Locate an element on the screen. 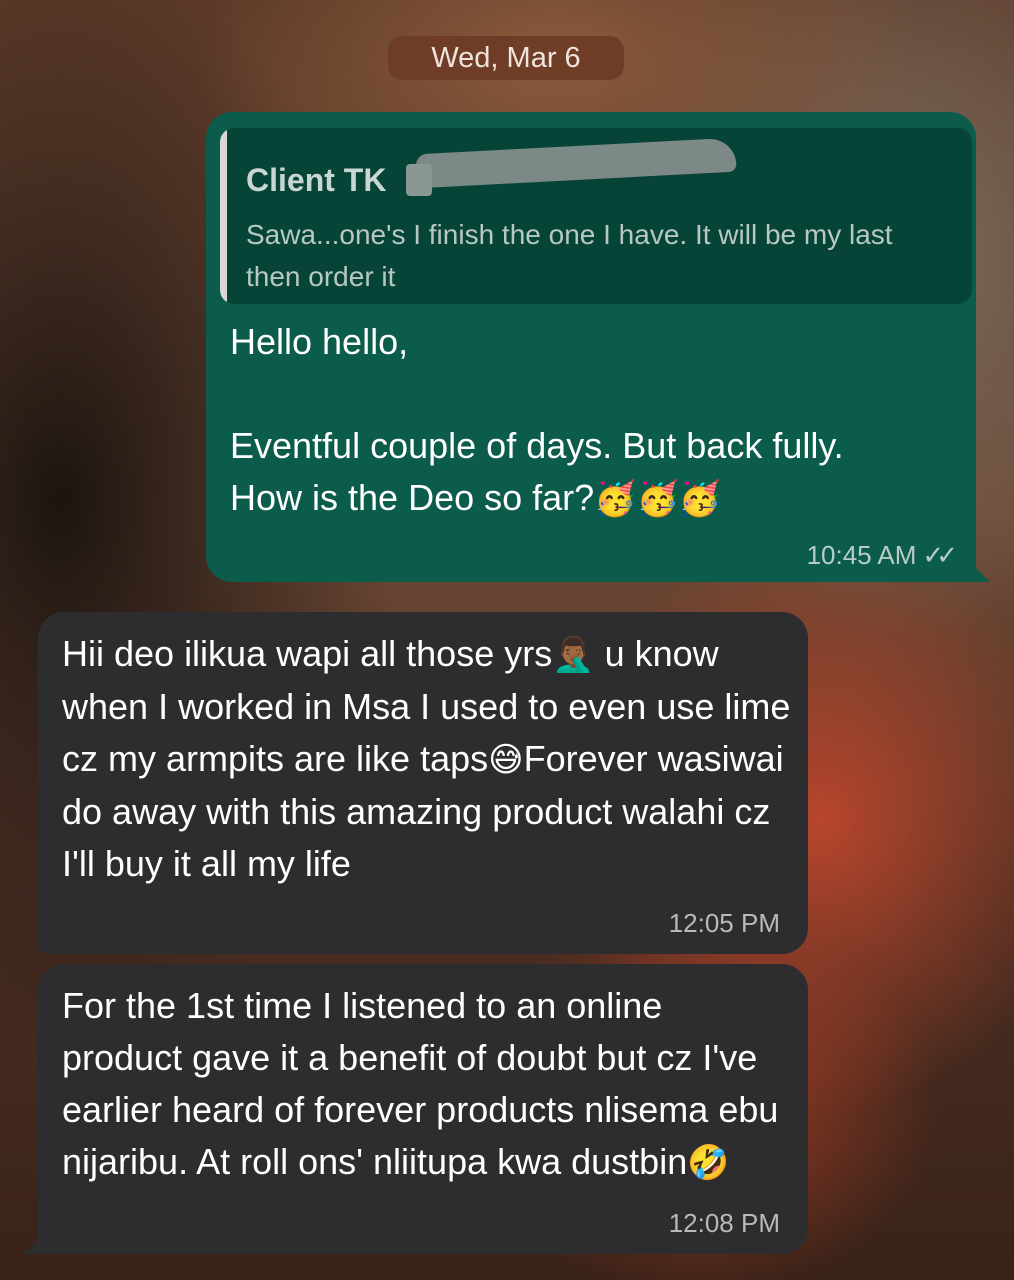 This screenshot has width=1014, height=1280. message-line: Hello hello, is located at coordinates (319, 341).